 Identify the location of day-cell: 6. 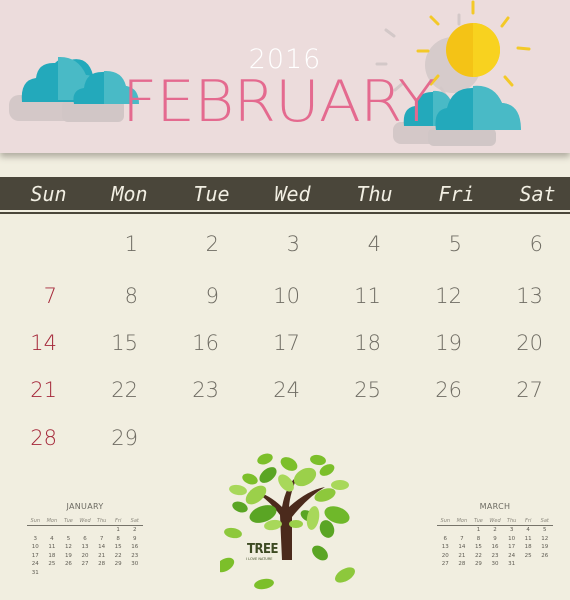
(518, 244).